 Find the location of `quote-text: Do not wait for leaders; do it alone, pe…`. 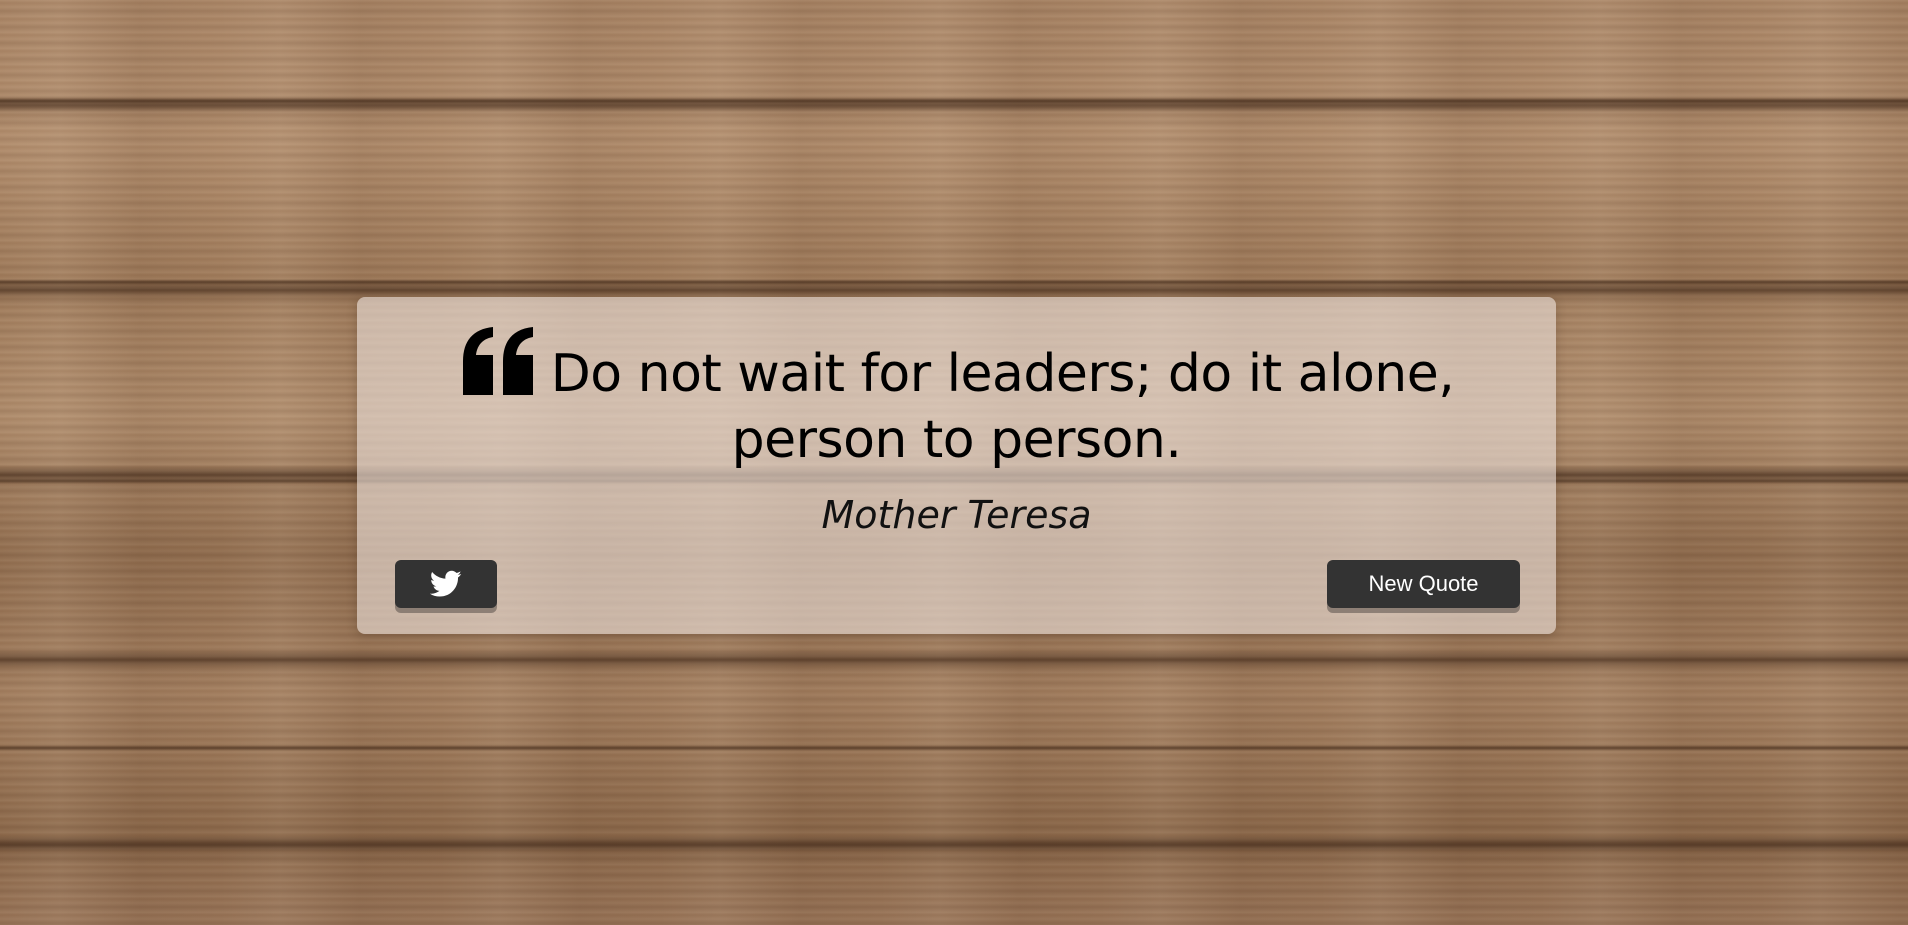

quote-text: Do not wait for leaders; do it alone, pe… is located at coordinates (1002, 407).